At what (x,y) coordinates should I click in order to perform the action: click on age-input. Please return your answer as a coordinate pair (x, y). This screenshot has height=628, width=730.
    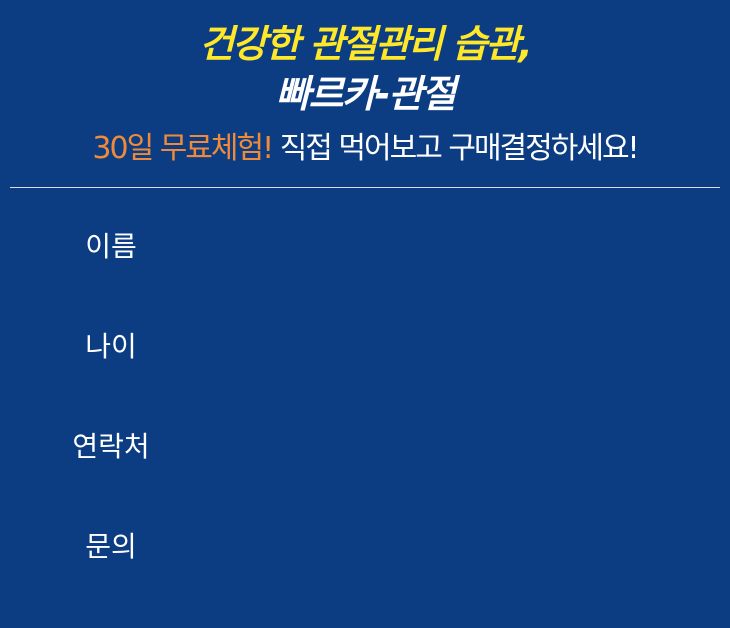
    Looking at the image, I should click on (452, 348).